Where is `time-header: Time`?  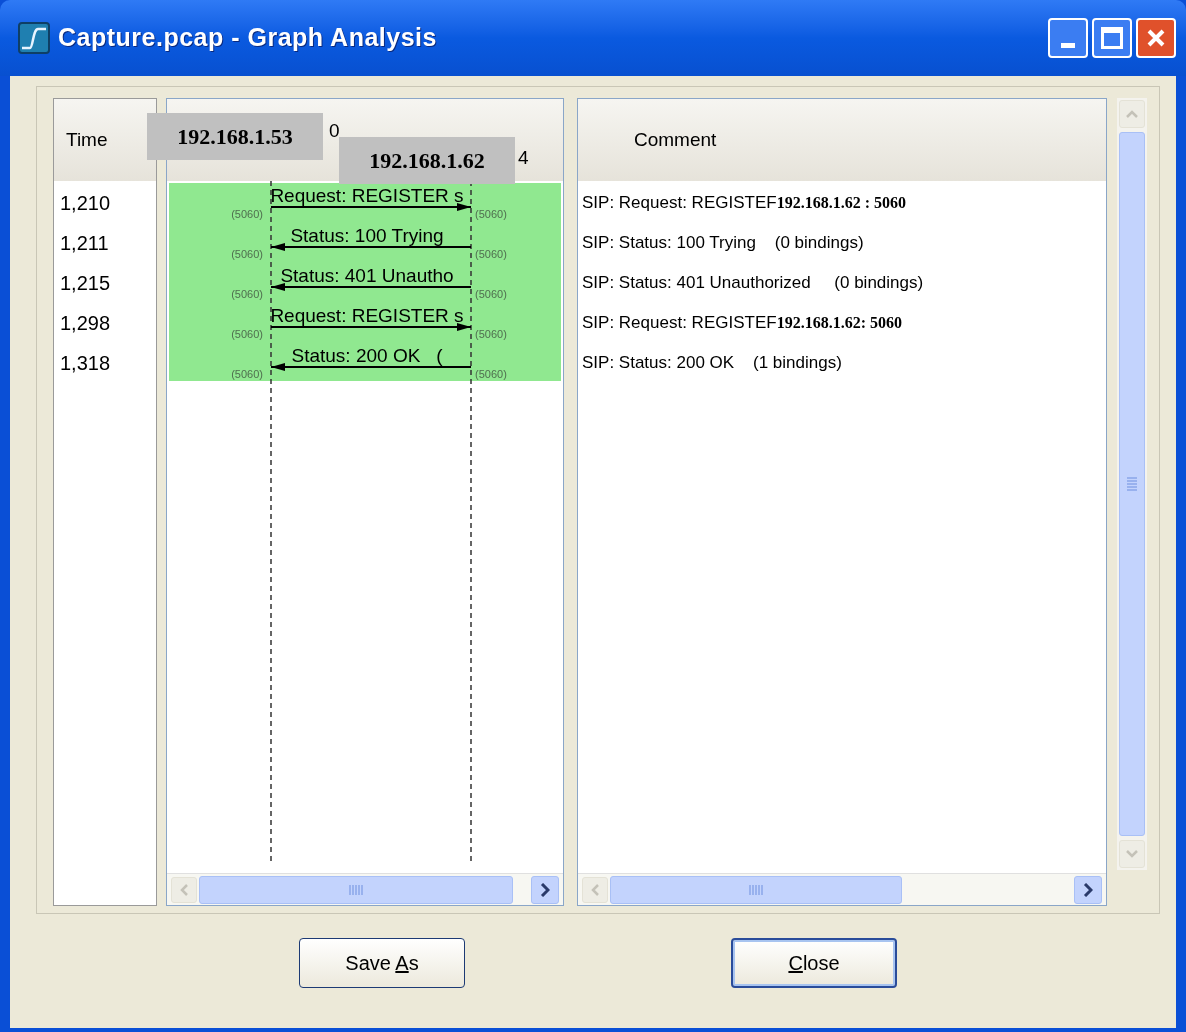
time-header: Time is located at coordinates (87, 139).